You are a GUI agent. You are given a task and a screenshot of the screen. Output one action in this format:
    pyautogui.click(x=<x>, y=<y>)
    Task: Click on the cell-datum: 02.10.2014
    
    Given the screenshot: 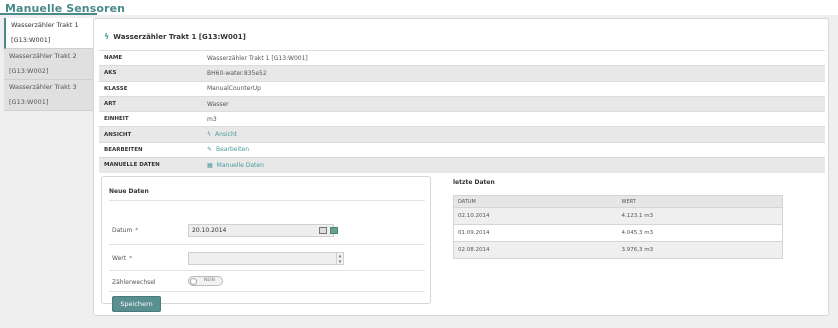 What is the action you would take?
    pyautogui.click(x=535, y=216)
    